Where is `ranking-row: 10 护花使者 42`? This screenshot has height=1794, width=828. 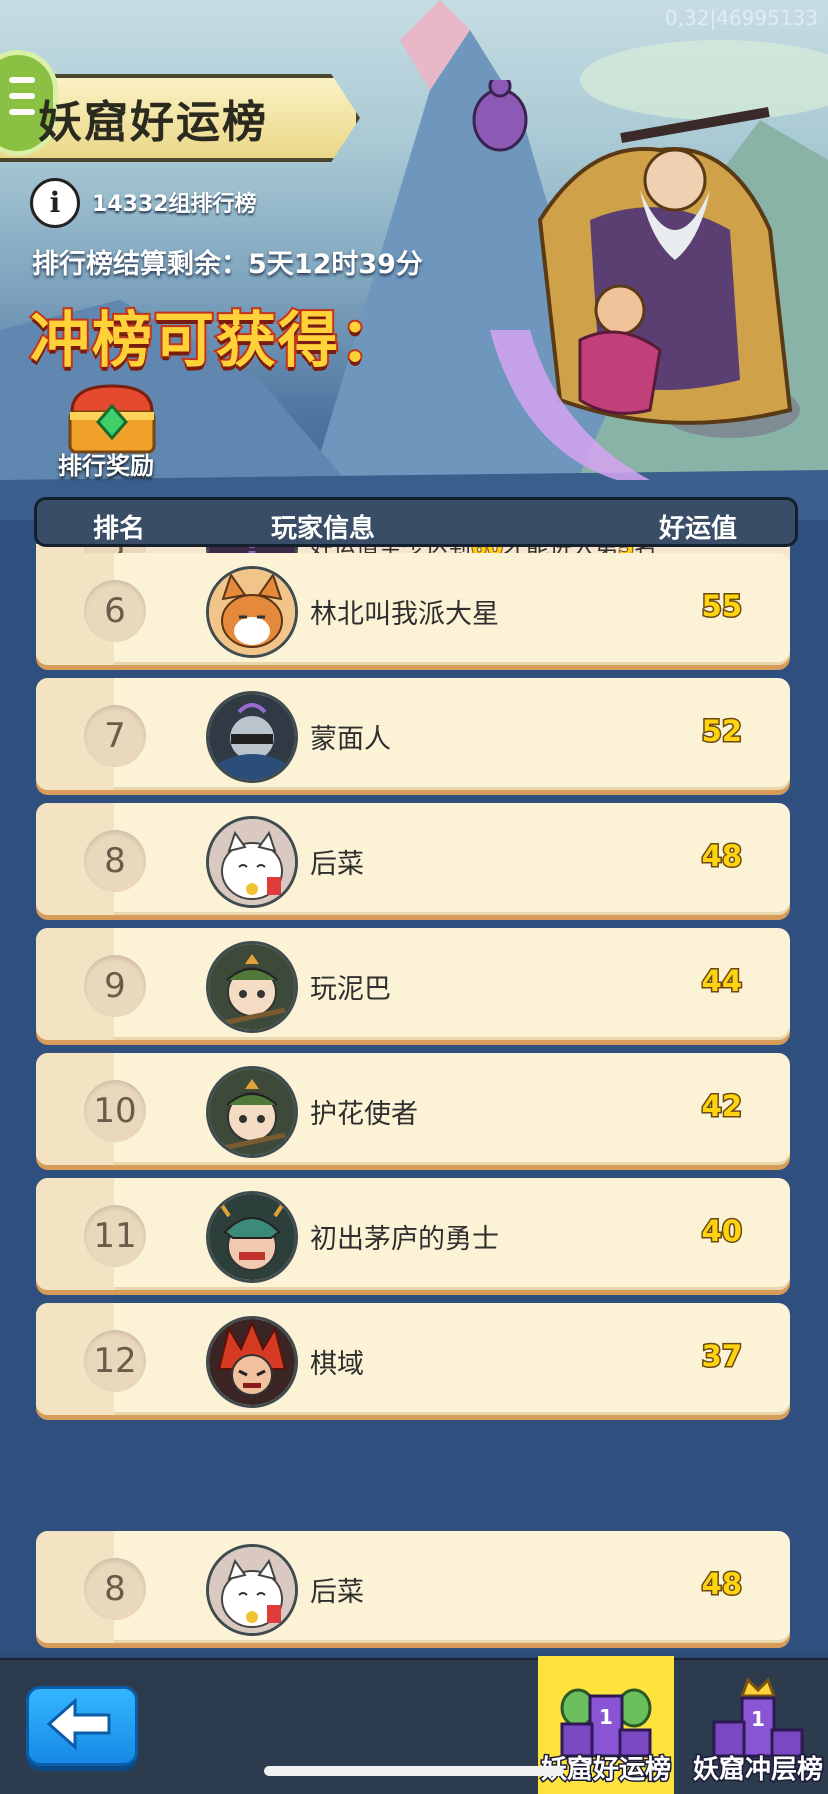
ranking-row: 10 护花使者 42 is located at coordinates (413, 1109).